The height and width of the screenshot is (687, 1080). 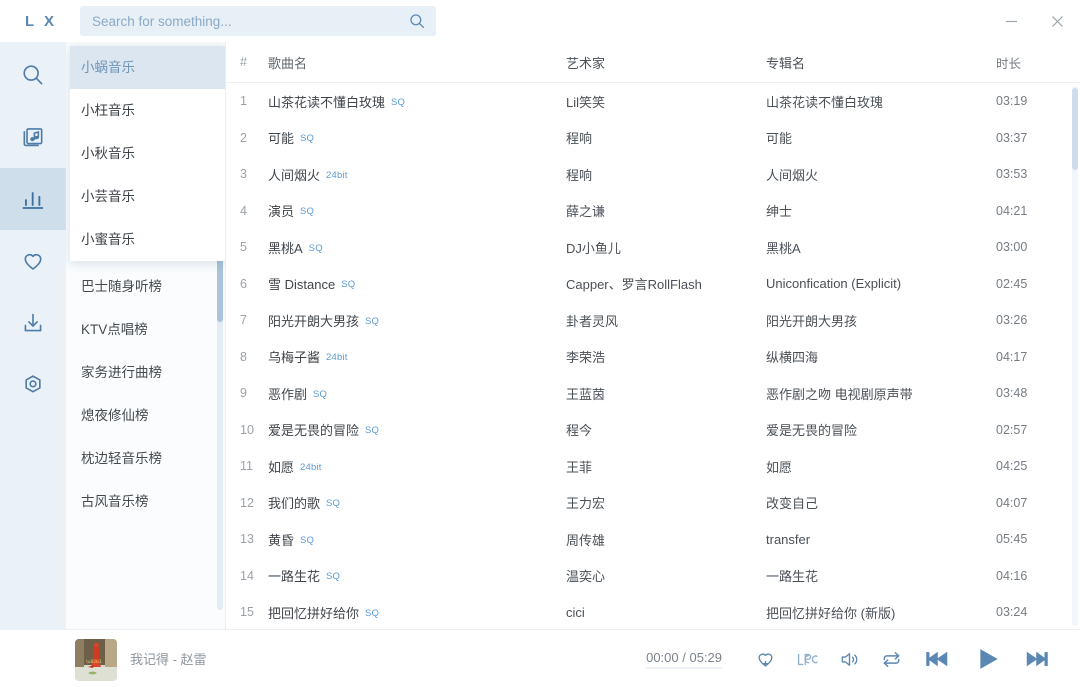 I want to click on search-bar, so click(x=258, y=21).